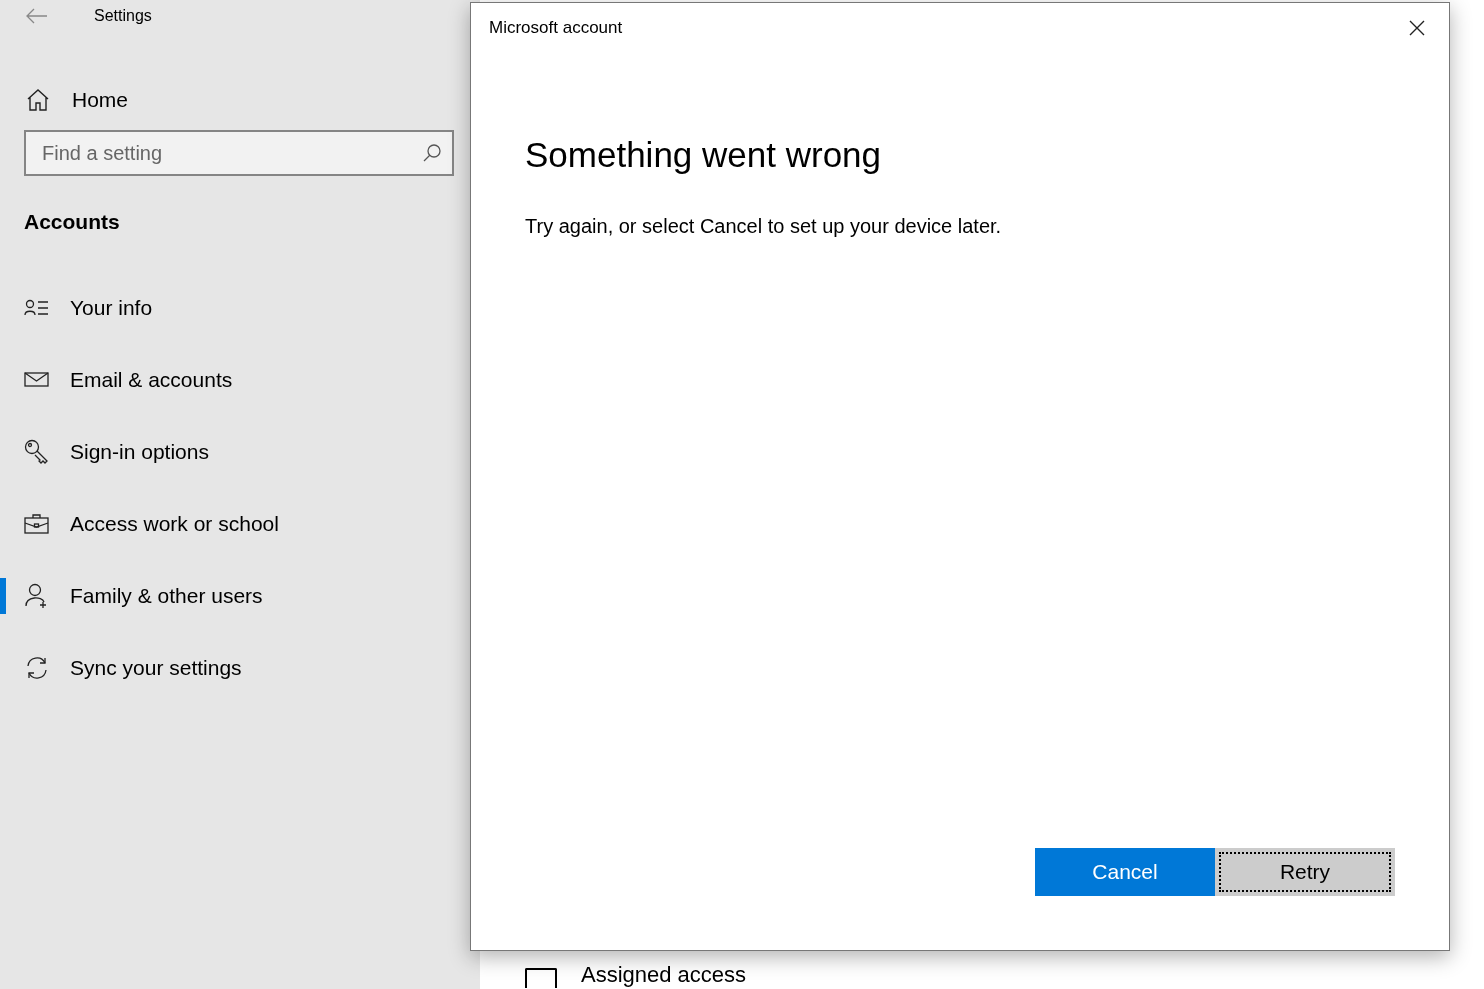 This screenshot has height=989, width=1484. Describe the element at coordinates (37, 452) in the screenshot. I see `key-icon` at that location.